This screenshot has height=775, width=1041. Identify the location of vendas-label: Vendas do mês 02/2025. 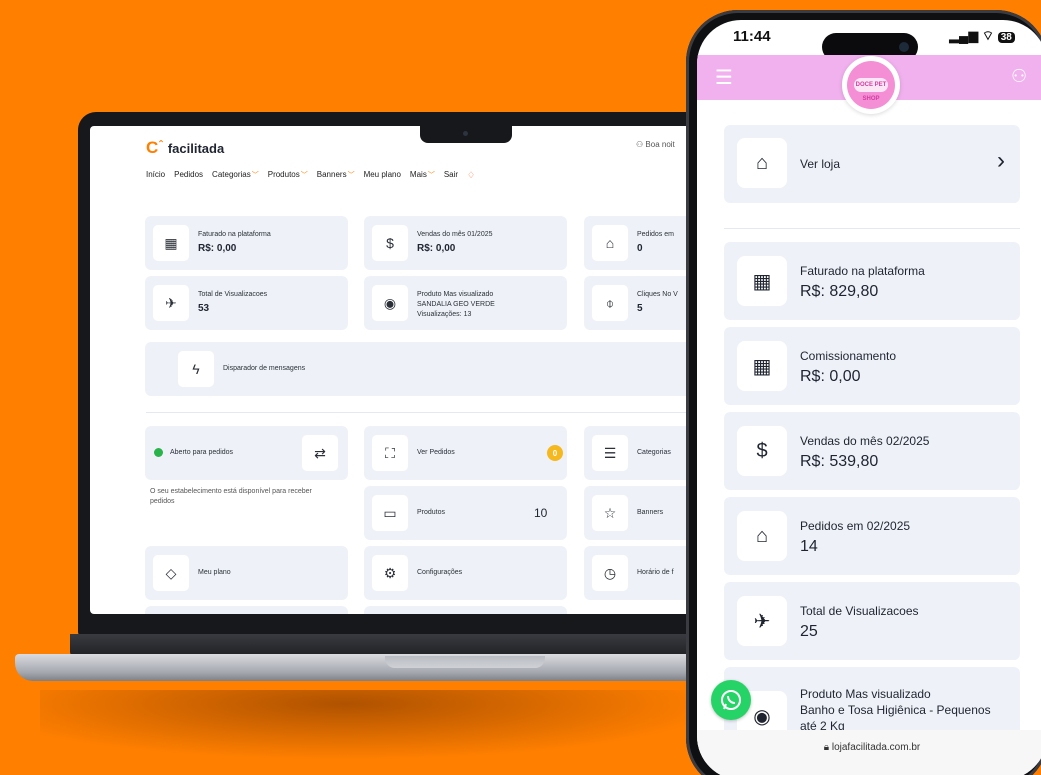
(865, 441).